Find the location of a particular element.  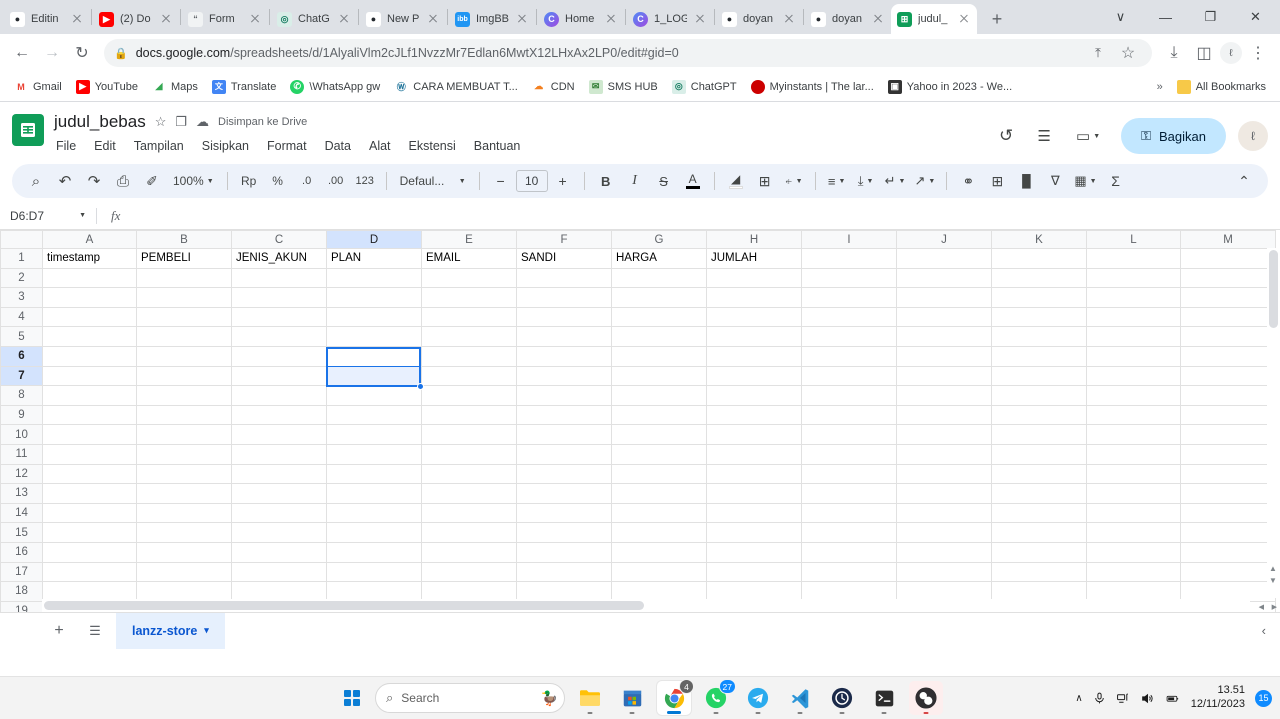

column-header-e: E is located at coordinates (469, 239).